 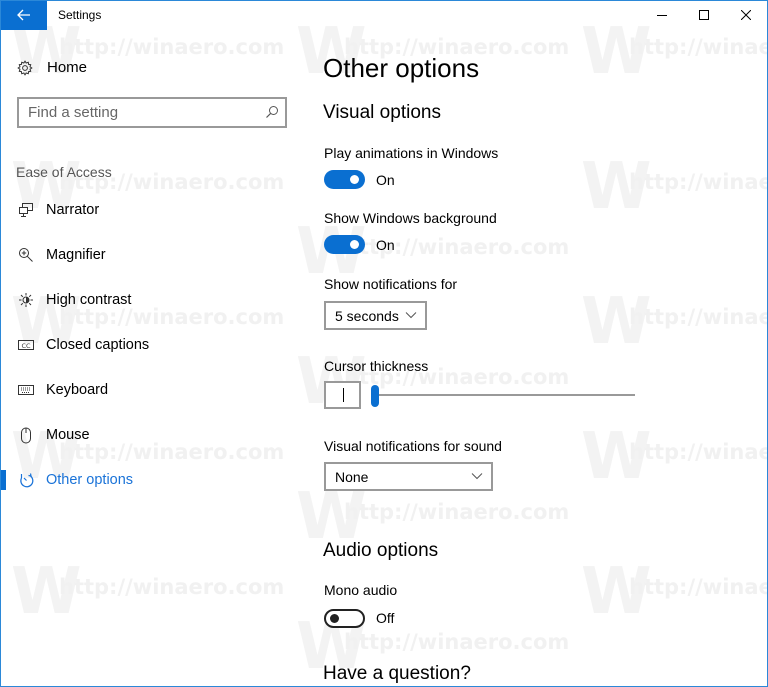 I want to click on notifications-value: 5 seconds, so click(x=367, y=316).